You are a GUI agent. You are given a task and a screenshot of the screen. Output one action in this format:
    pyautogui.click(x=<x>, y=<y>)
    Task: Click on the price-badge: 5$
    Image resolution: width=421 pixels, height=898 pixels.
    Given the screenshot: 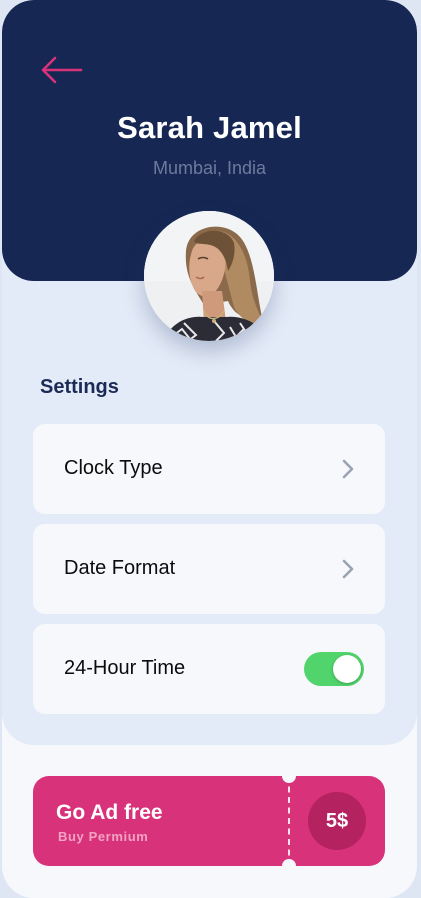 What is the action you would take?
    pyautogui.click(x=337, y=821)
    